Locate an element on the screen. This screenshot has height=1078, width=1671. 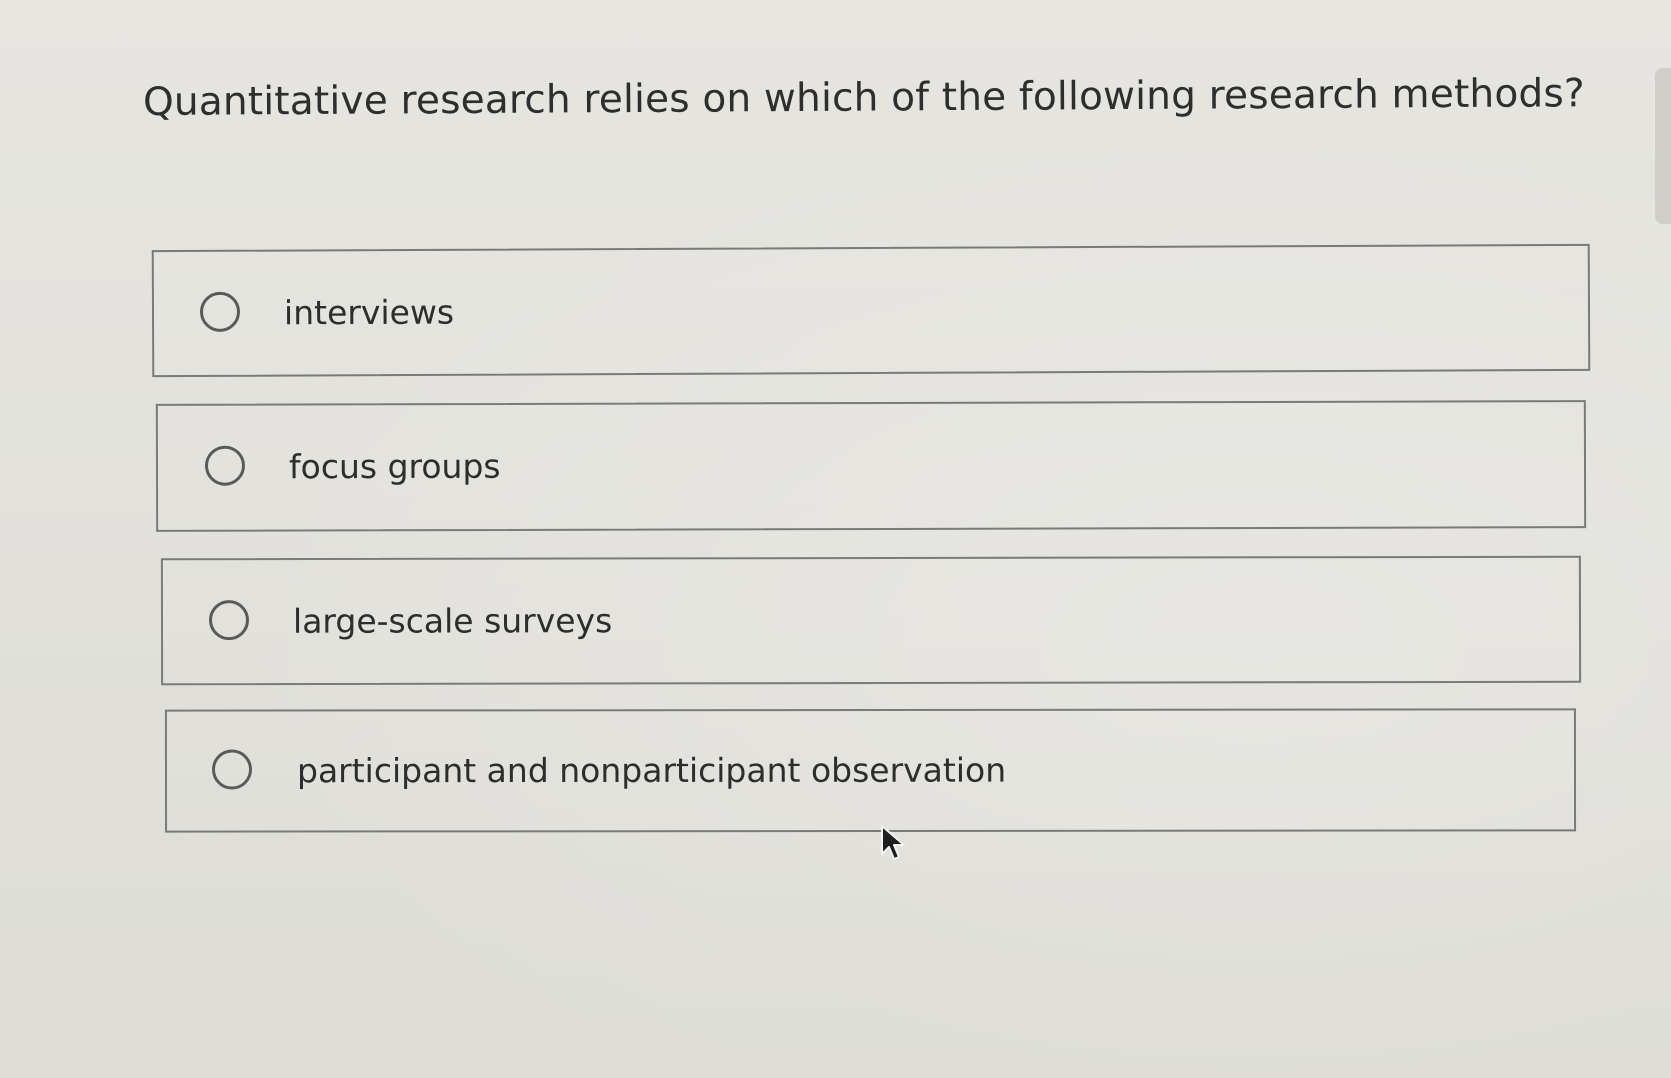
answer-option-large-scale-surveys: large-scale surveys is located at coordinates (871, 620).